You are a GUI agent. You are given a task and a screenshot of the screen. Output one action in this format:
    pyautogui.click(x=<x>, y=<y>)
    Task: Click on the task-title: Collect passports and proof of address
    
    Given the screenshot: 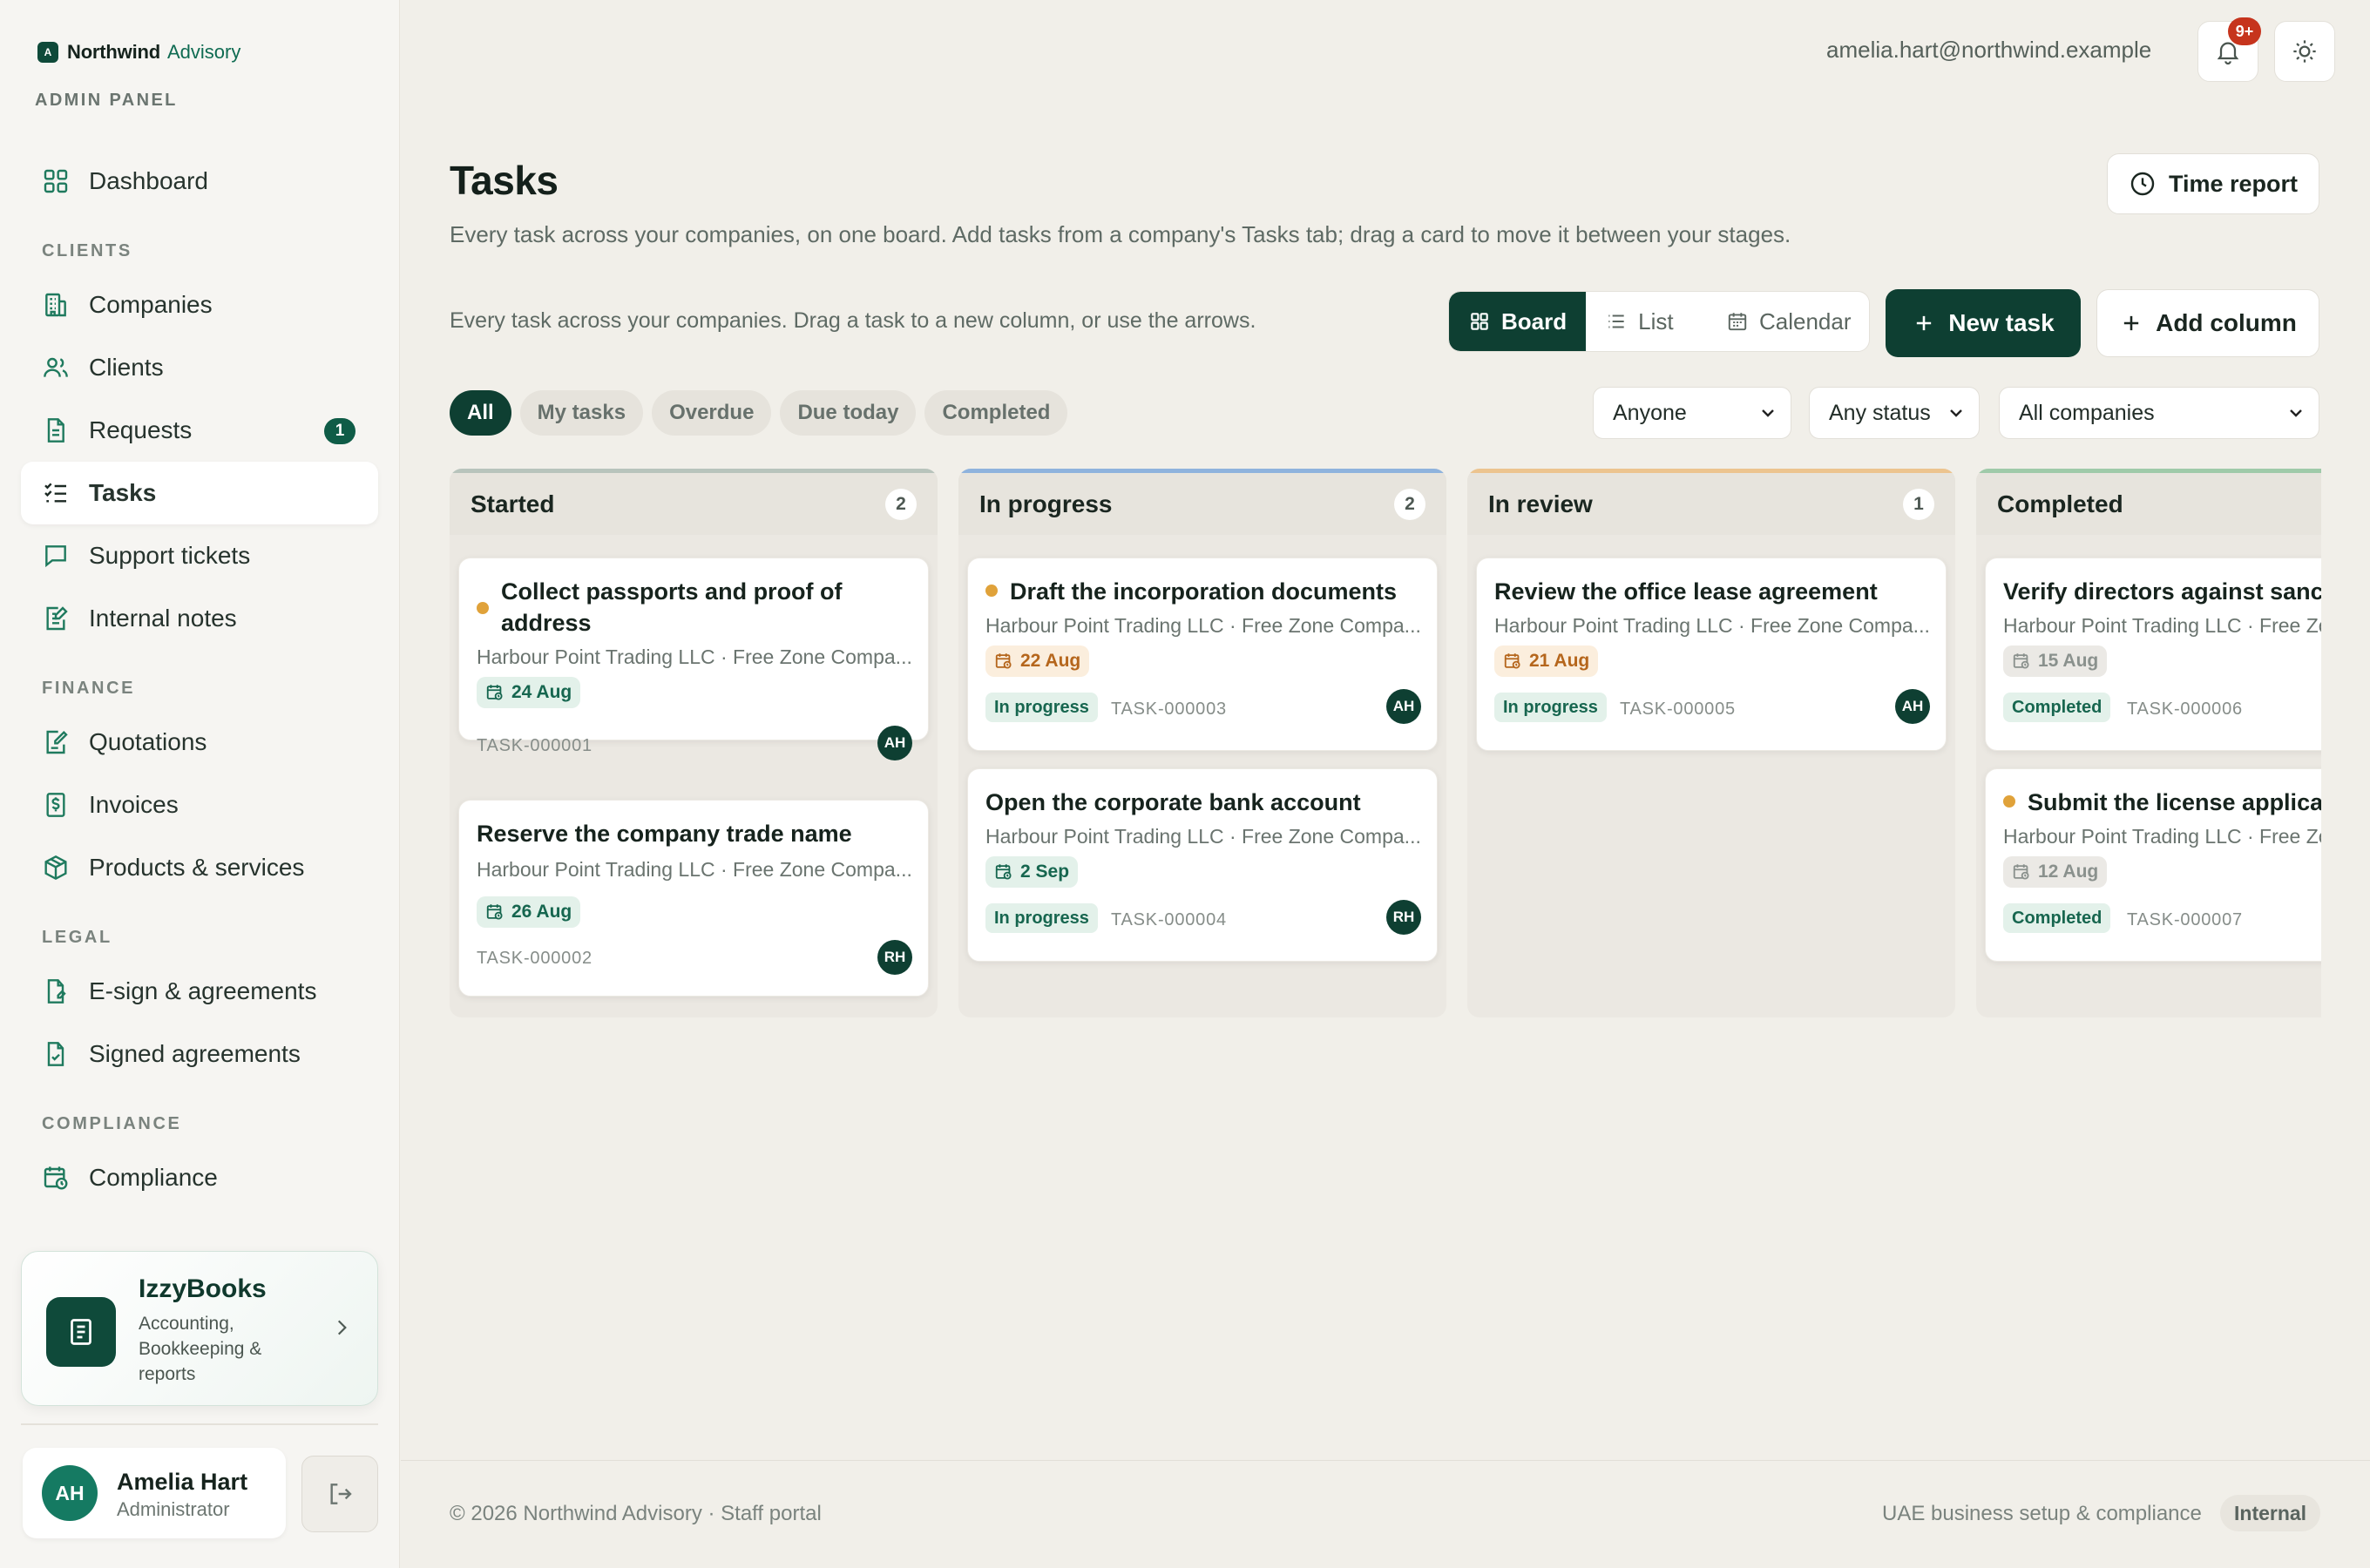 What is the action you would take?
    pyautogui.click(x=672, y=607)
    